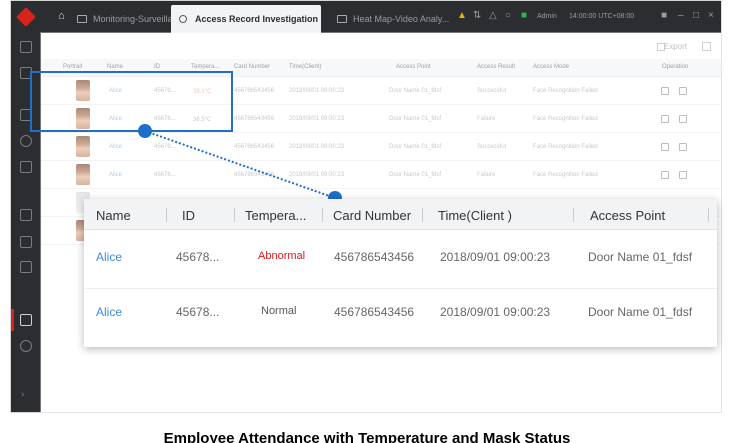 The height and width of the screenshot is (443, 734). What do you see at coordinates (282, 256) in the screenshot?
I see `zoom-row1-temperature-status: Abnormal` at bounding box center [282, 256].